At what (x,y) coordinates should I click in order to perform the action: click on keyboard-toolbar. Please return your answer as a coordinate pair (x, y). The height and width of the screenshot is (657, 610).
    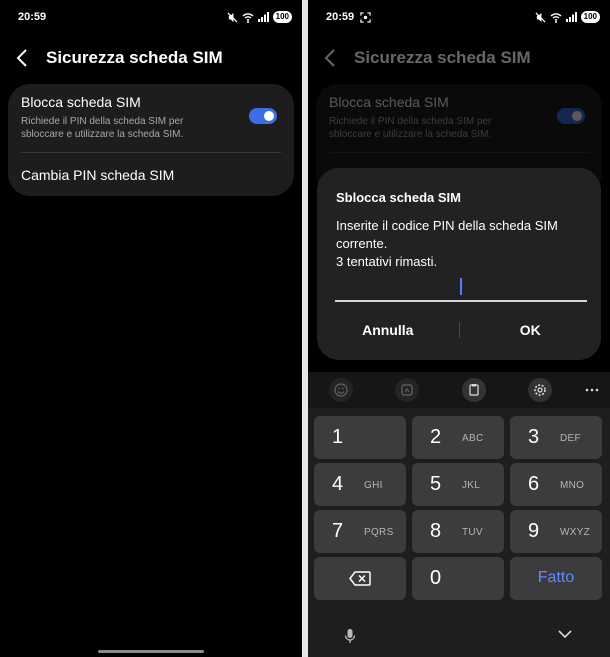
    Looking at the image, I should click on (459, 390).